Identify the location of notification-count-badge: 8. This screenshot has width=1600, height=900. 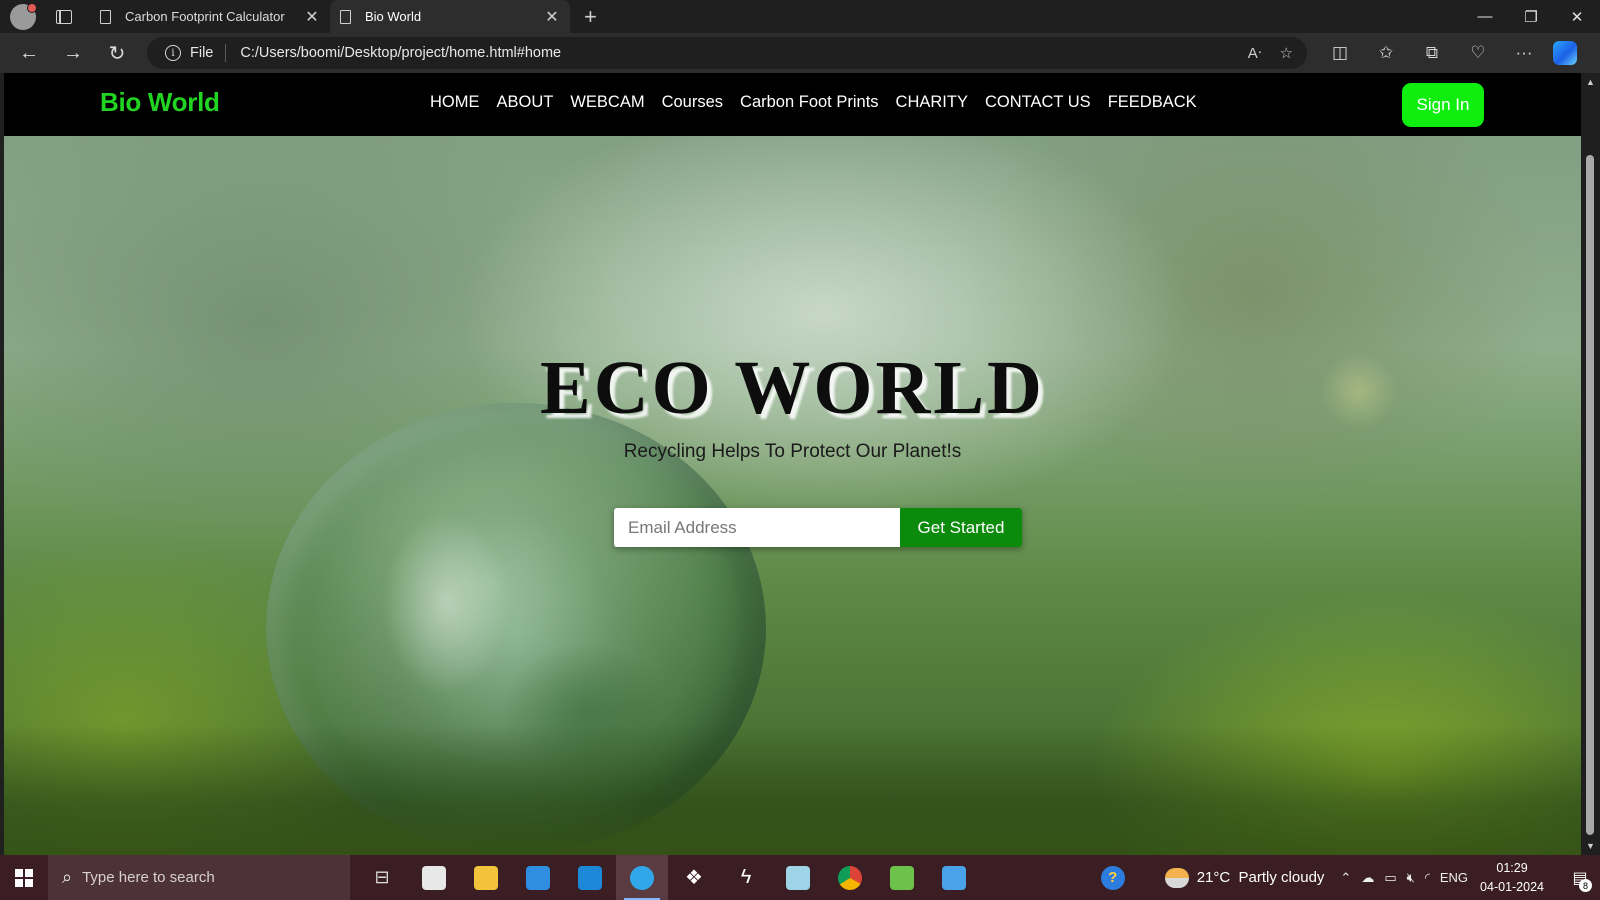
(1585, 885).